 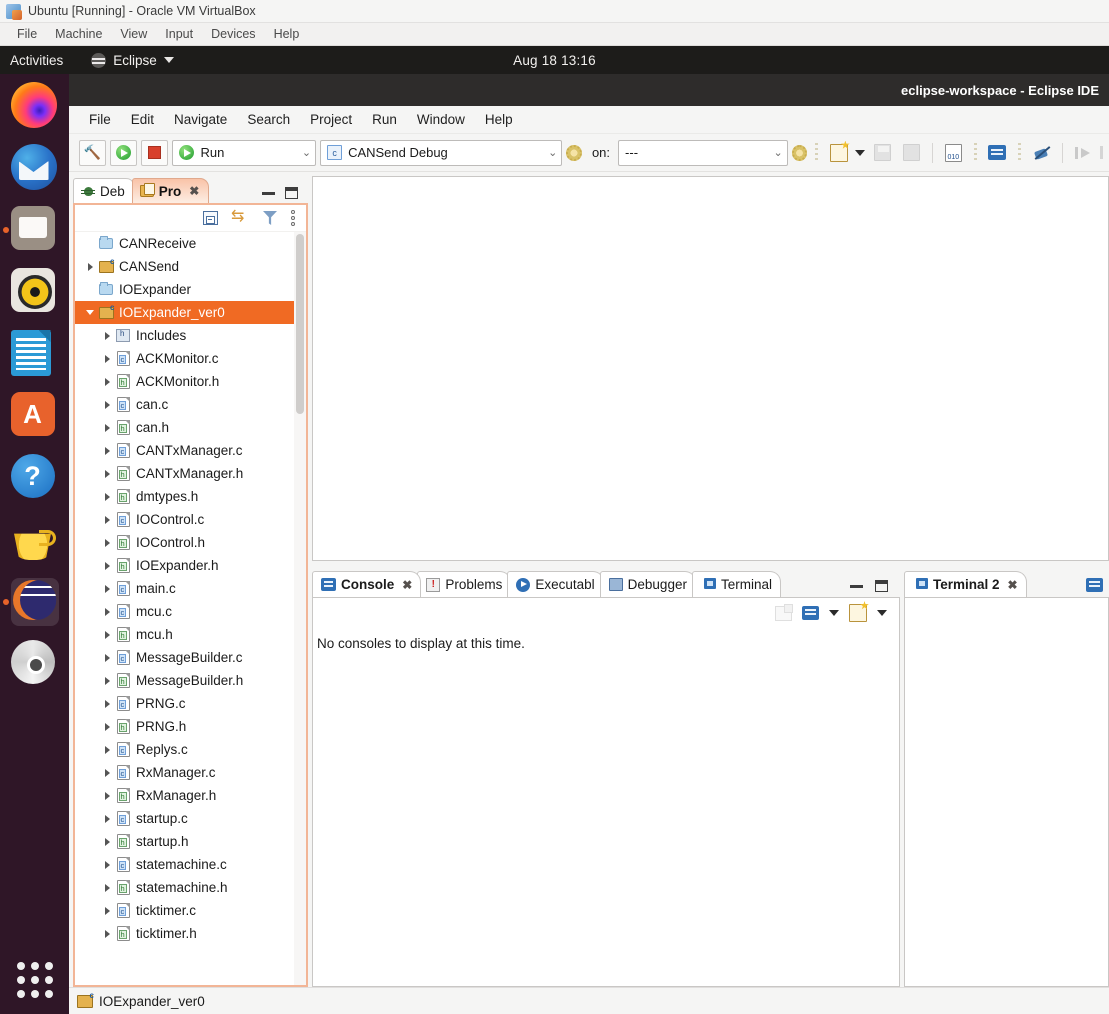 What do you see at coordinates (190, 933) in the screenshot?
I see `tree-item: ticktimer.h` at bounding box center [190, 933].